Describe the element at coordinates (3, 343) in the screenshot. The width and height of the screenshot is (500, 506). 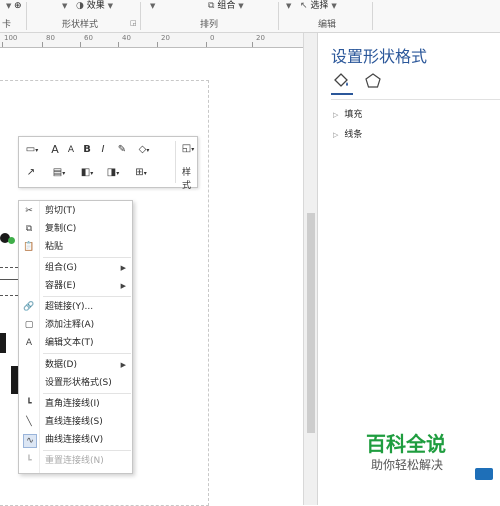
I see `diagram-shape-fragment` at that location.